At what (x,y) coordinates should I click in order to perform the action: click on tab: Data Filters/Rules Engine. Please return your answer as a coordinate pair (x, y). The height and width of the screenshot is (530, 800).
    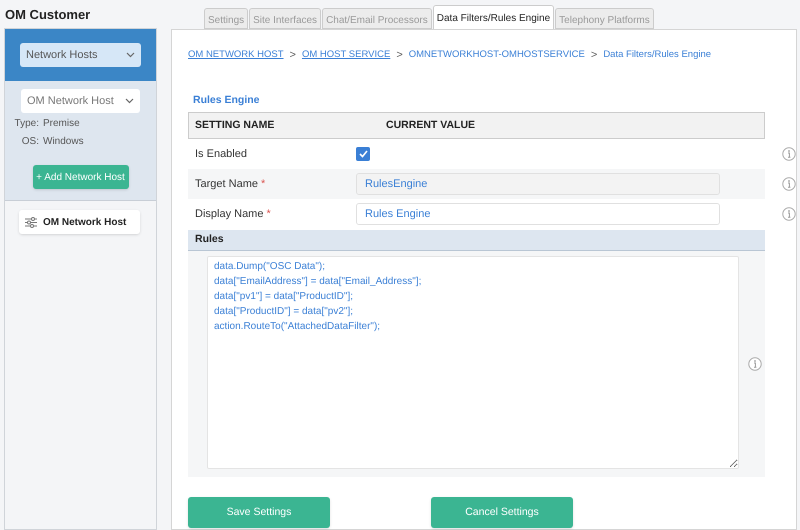
    Looking at the image, I should click on (493, 17).